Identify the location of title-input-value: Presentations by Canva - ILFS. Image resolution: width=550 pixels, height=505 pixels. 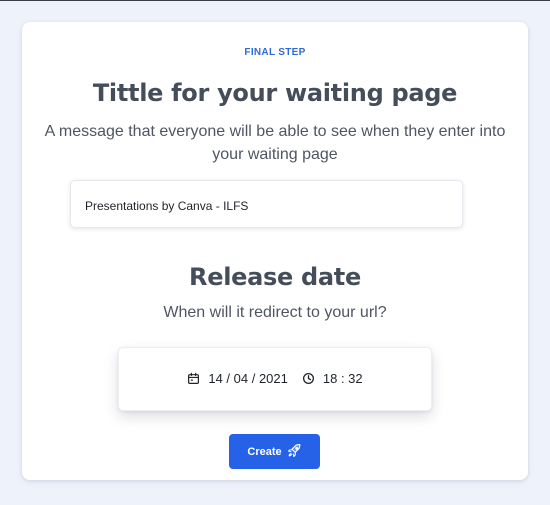
(167, 206).